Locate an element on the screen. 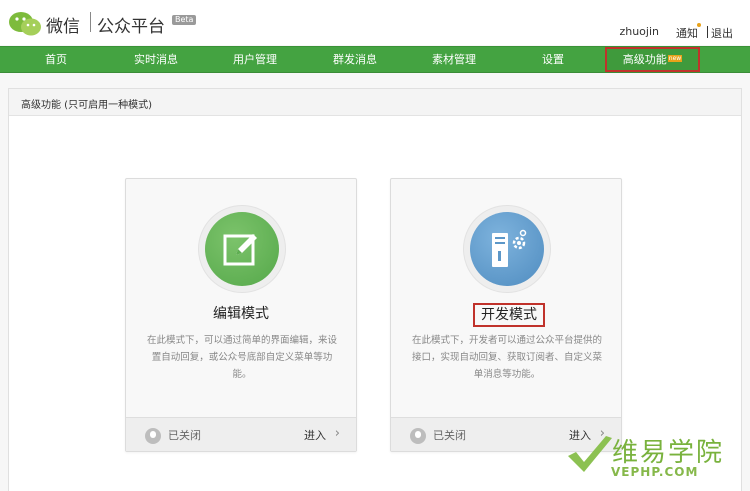  nav-item-label: 首页 is located at coordinates (56, 59).